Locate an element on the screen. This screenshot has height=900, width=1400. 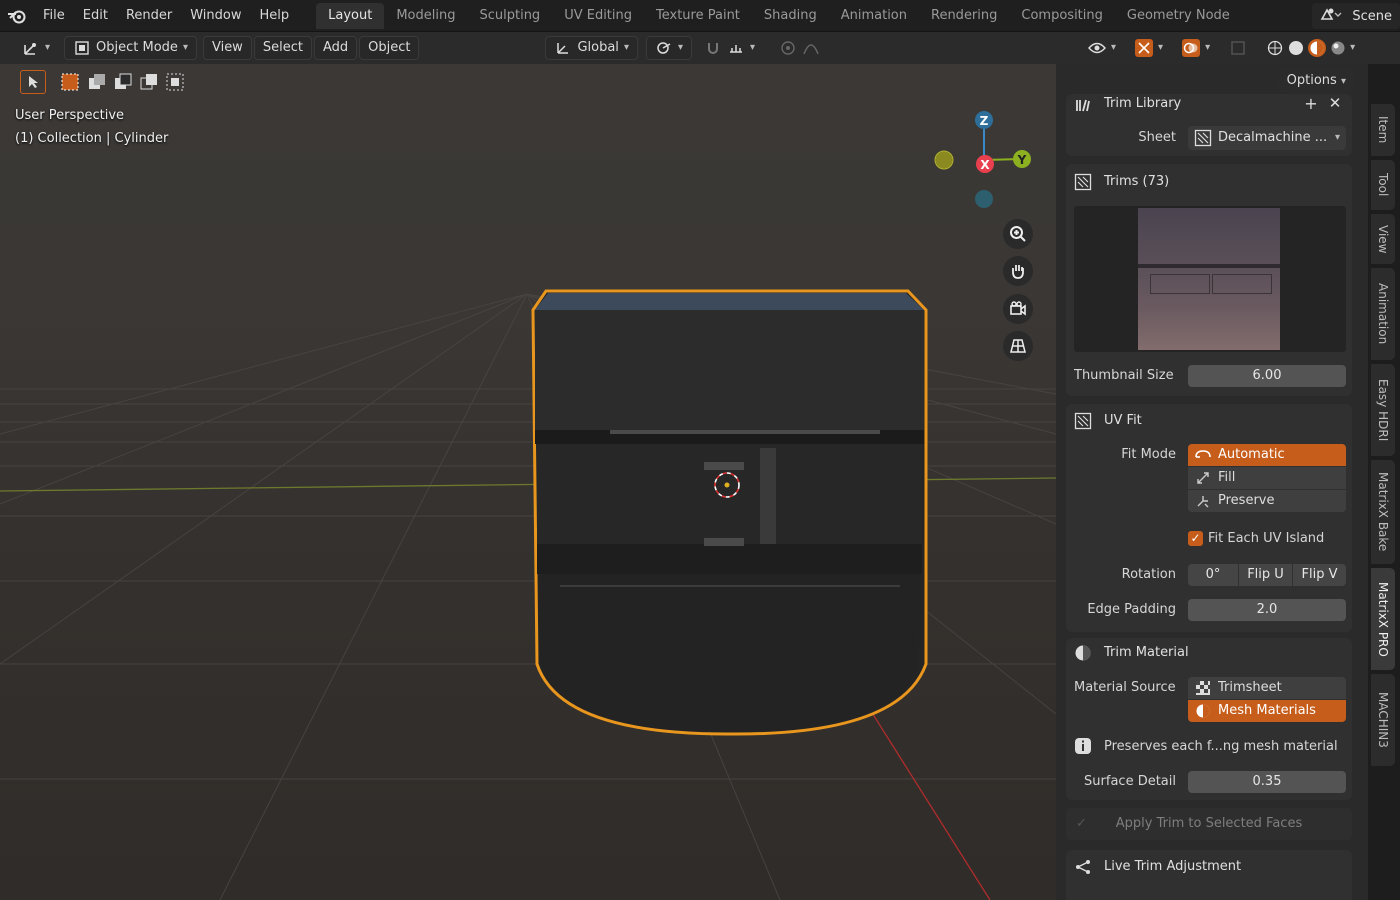
thumbnail-size-field: 6.00 is located at coordinates (1267, 376).